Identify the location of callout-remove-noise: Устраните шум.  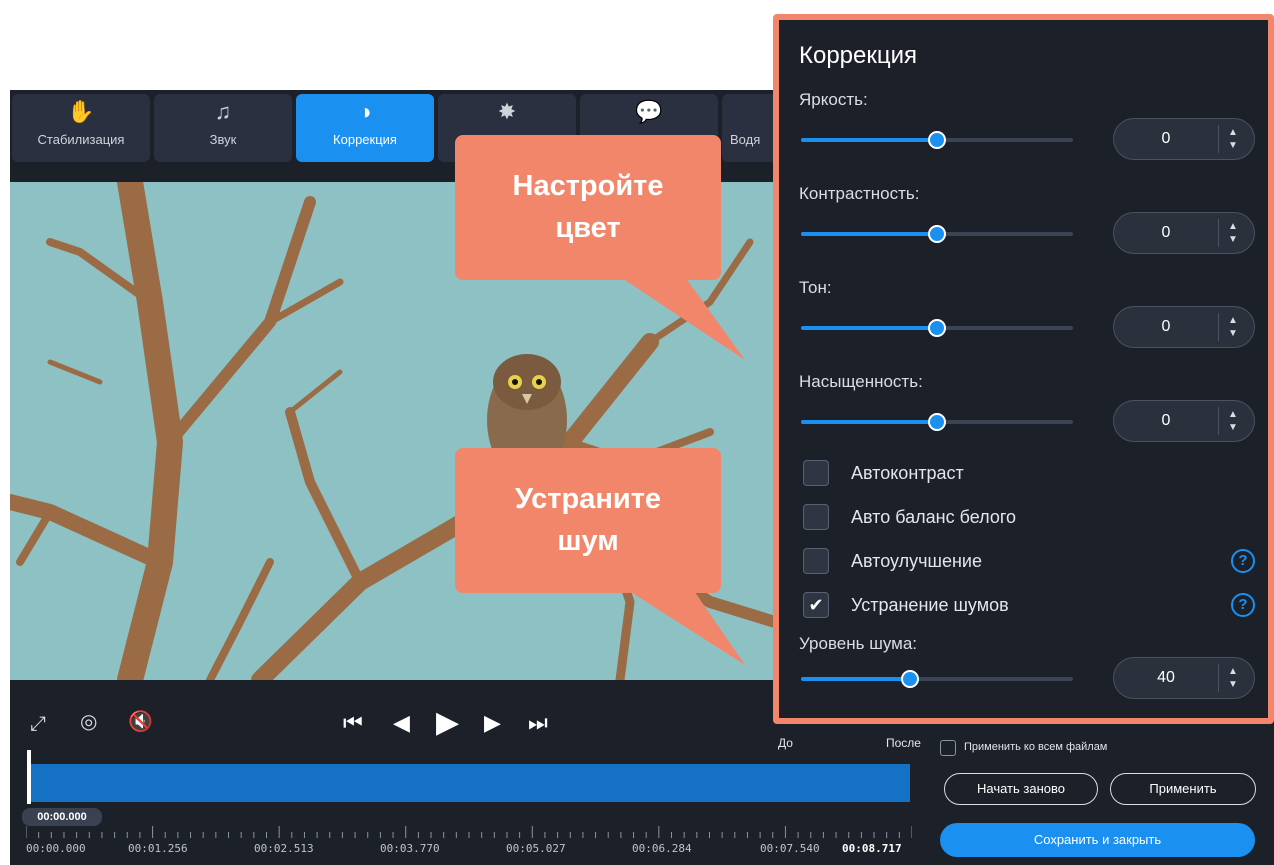
(588, 520).